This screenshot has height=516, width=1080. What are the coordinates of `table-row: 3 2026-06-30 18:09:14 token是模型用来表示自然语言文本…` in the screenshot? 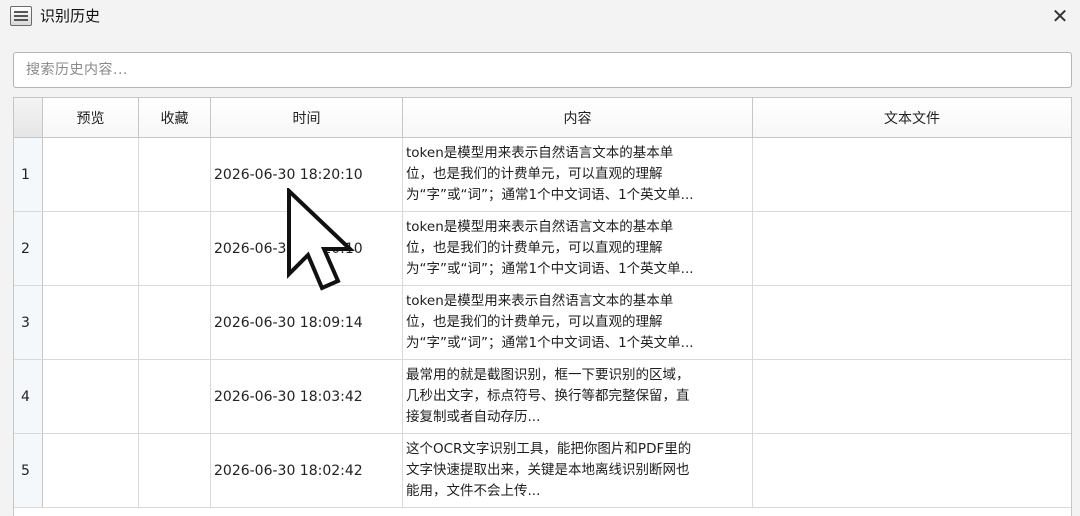 It's located at (542, 323).